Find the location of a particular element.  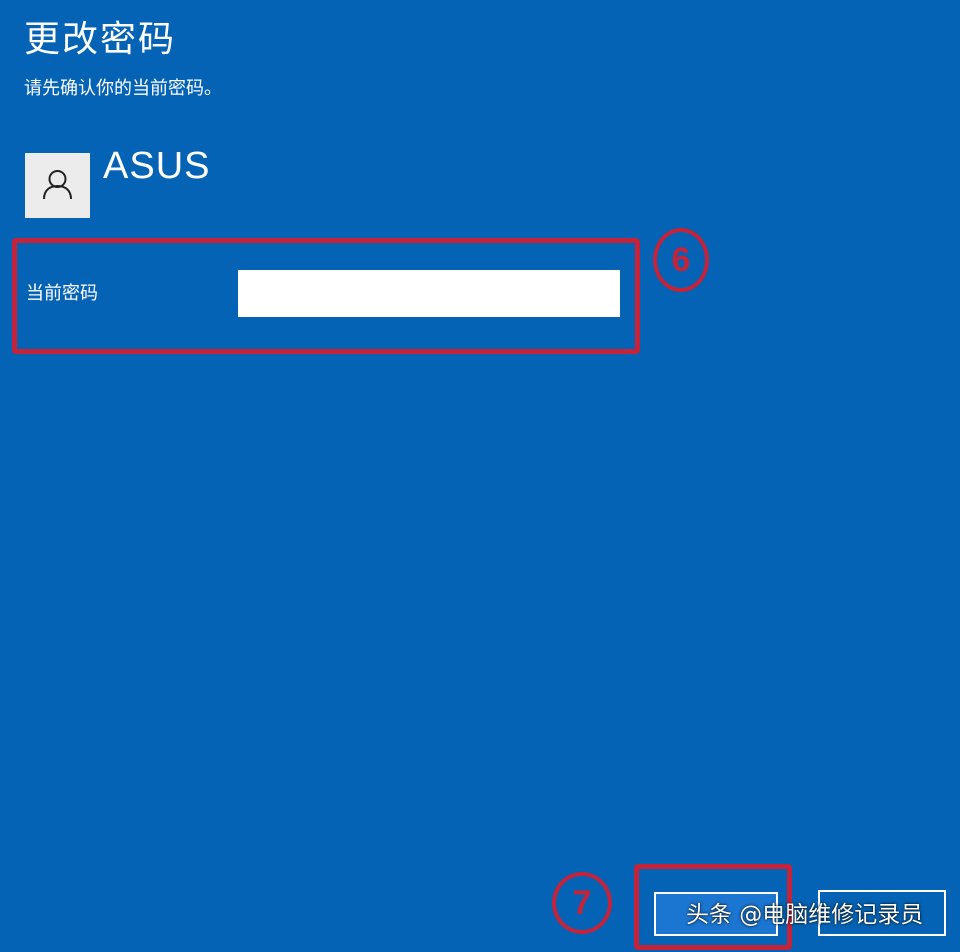

account-name: ASUS is located at coordinates (157, 166).